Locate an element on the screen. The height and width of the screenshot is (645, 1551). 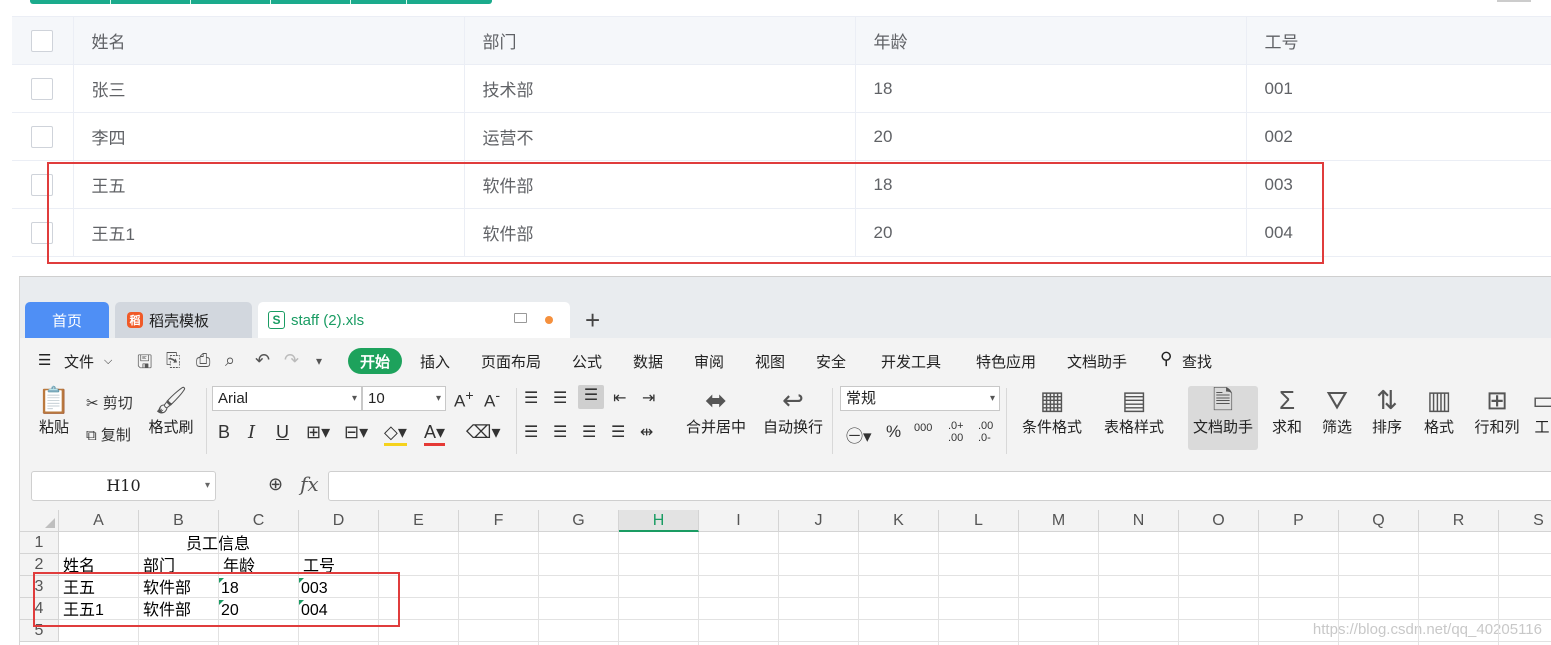
underline-icon: U is located at coordinates (282, 432).